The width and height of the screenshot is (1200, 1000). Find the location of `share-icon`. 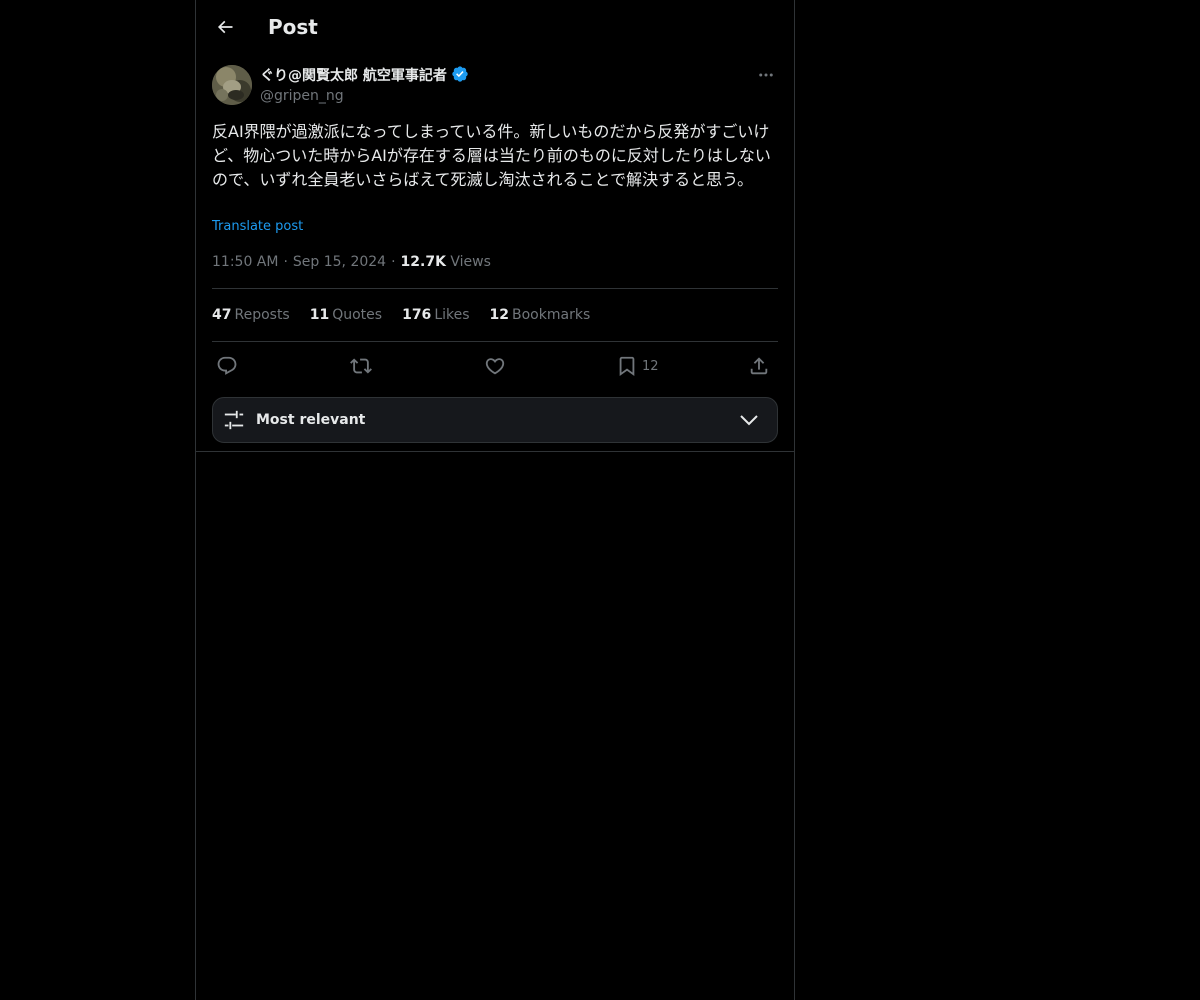

share-icon is located at coordinates (759, 366).